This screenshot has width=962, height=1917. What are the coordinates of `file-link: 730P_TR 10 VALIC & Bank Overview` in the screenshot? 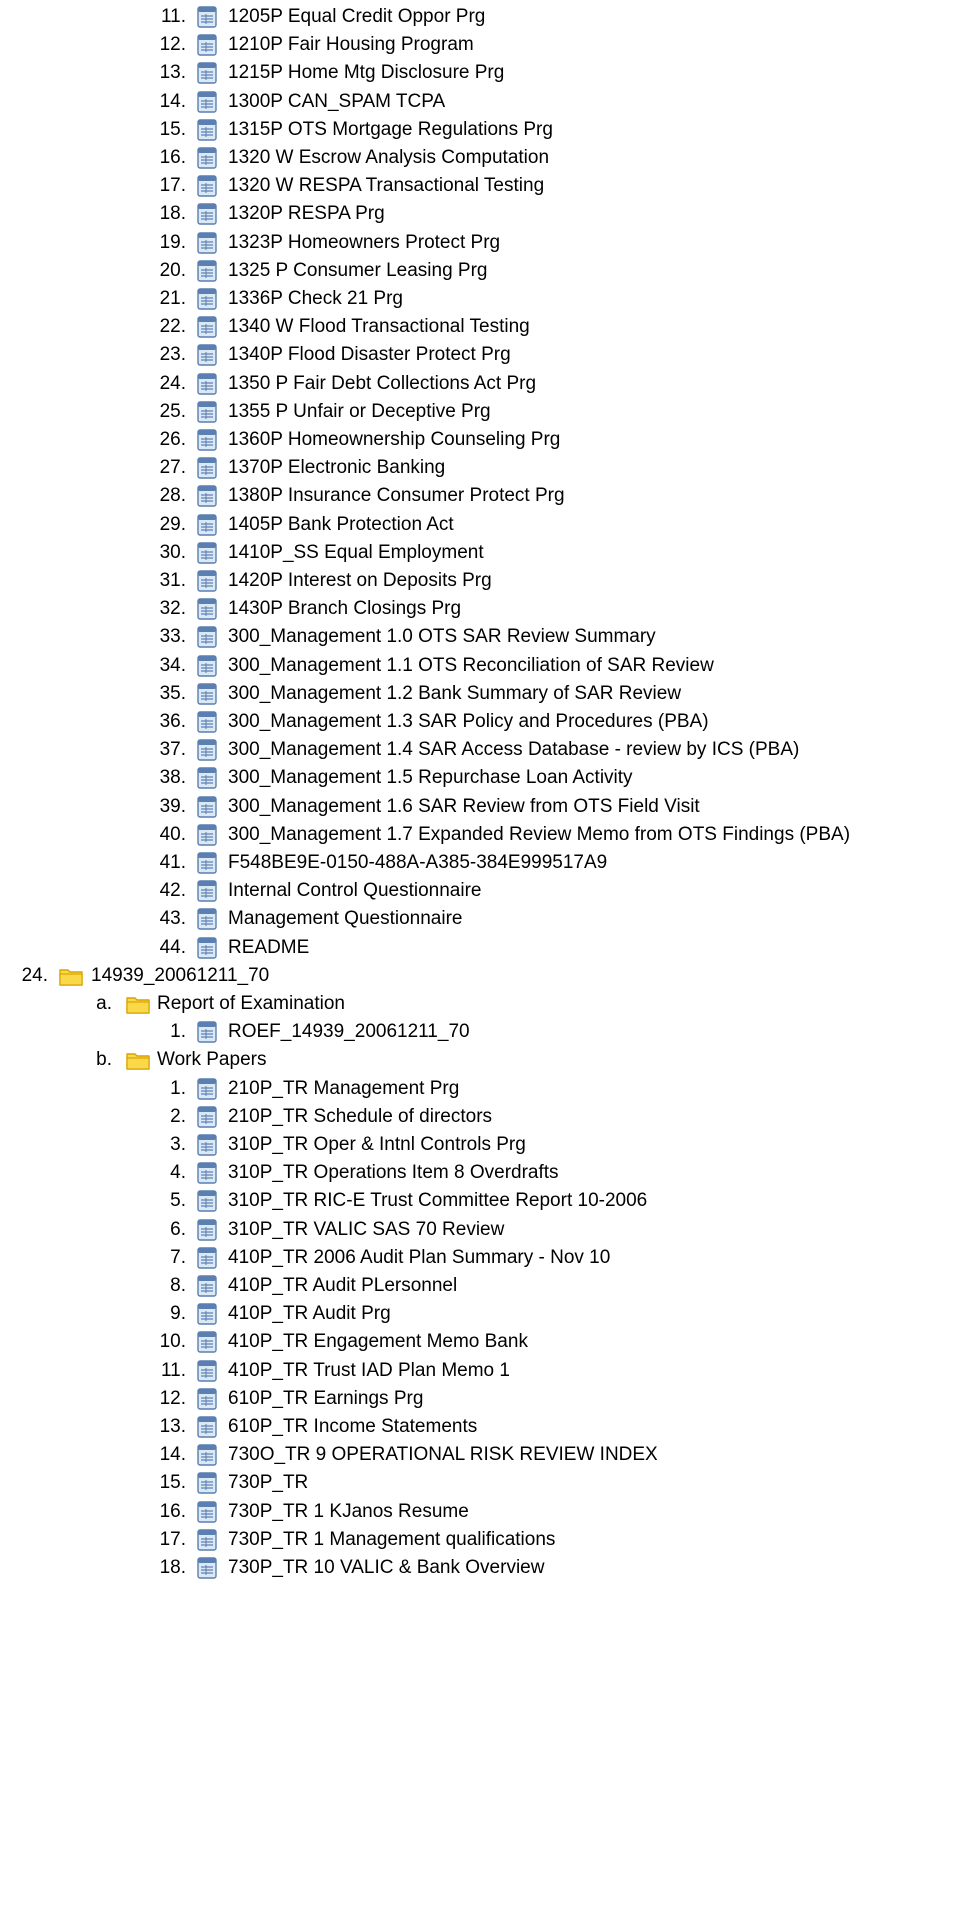 It's located at (386, 1568).